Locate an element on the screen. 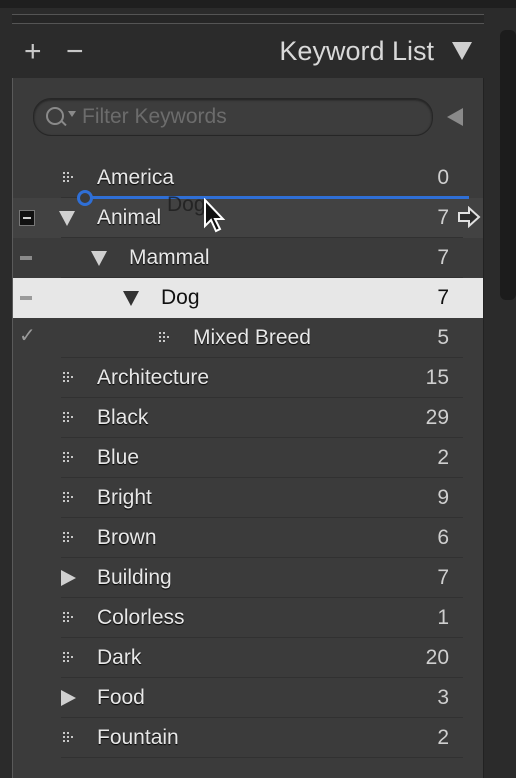 The width and height of the screenshot is (516, 778). keyword-count: 9 is located at coordinates (443, 497).